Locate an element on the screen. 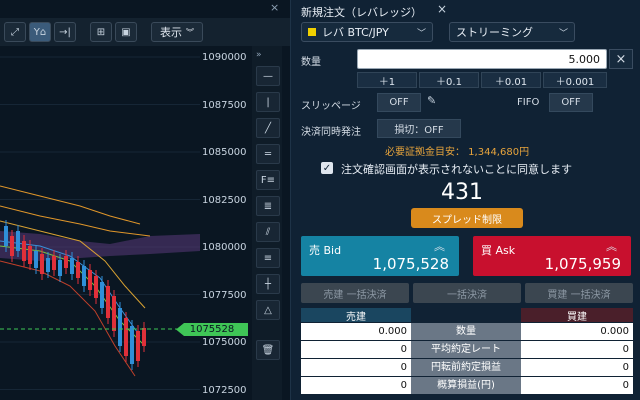 The height and width of the screenshot is (400, 640). parallel-lines-icon: ≡ is located at coordinates (268, 258).